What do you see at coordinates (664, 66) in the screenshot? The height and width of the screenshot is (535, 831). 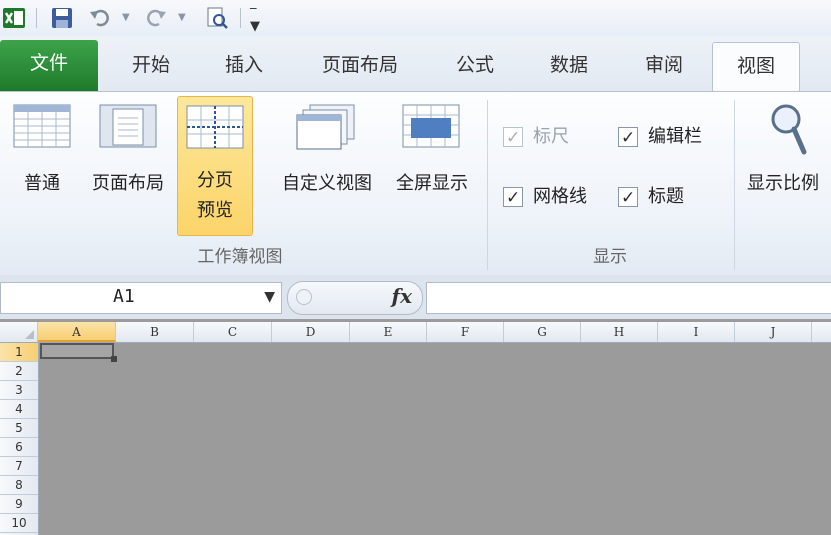 I see `tab-review: 审阅` at bounding box center [664, 66].